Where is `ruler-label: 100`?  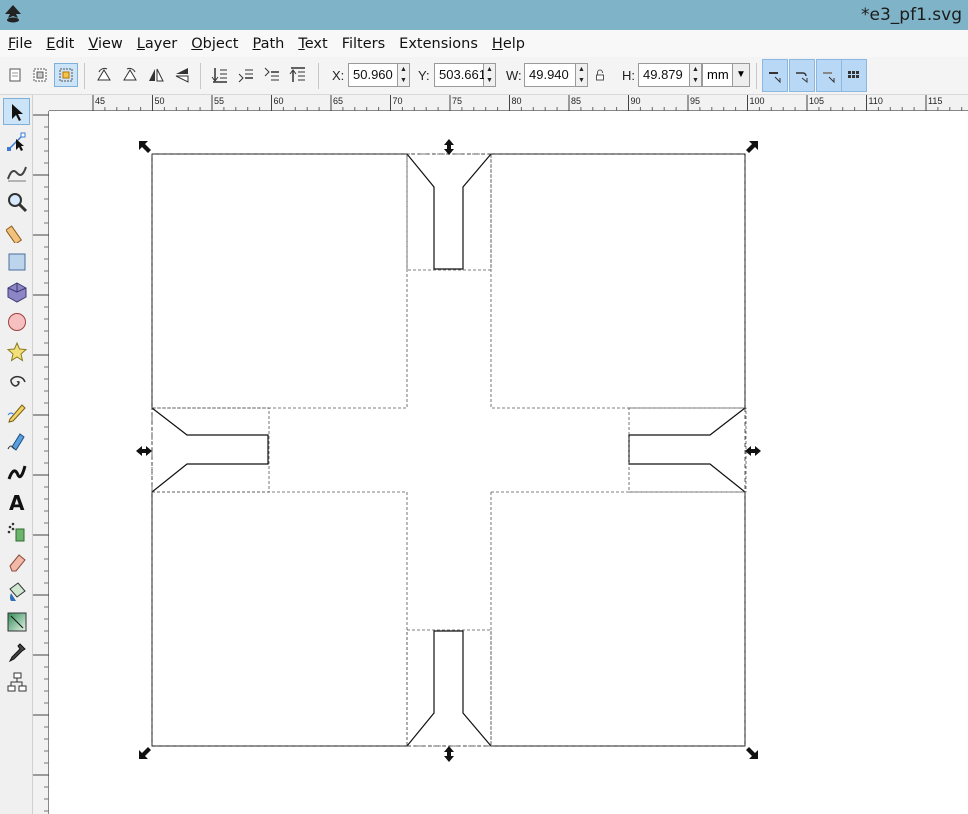
ruler-label: 100 is located at coordinates (757, 101).